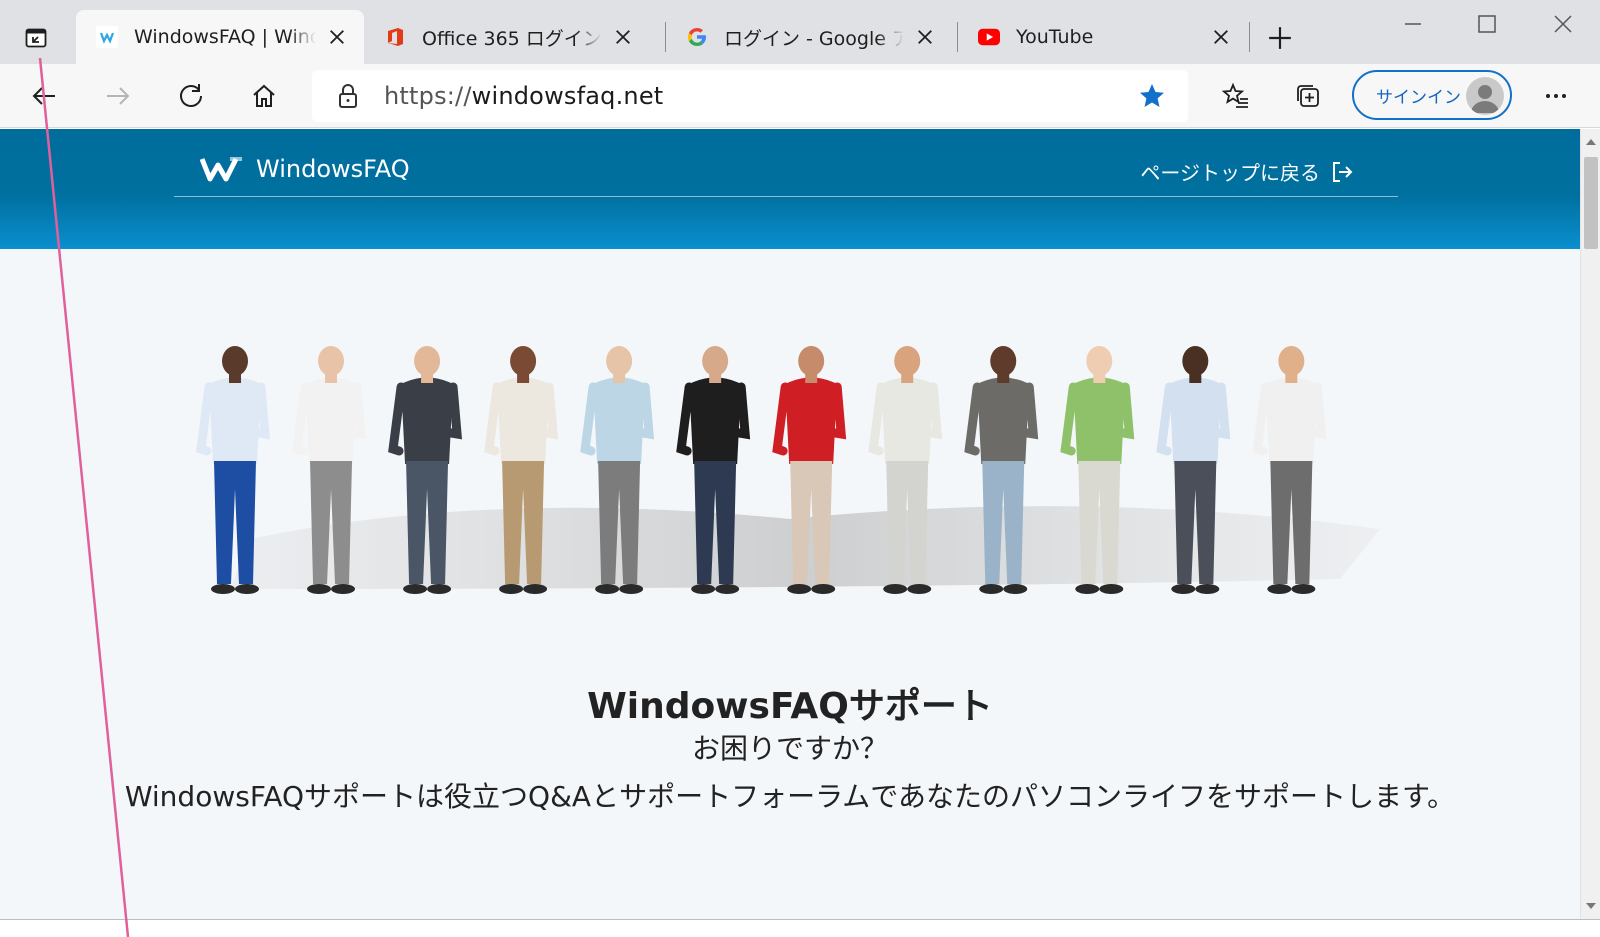 The image size is (1600, 937). I want to click on refresh-icon, so click(191, 95).